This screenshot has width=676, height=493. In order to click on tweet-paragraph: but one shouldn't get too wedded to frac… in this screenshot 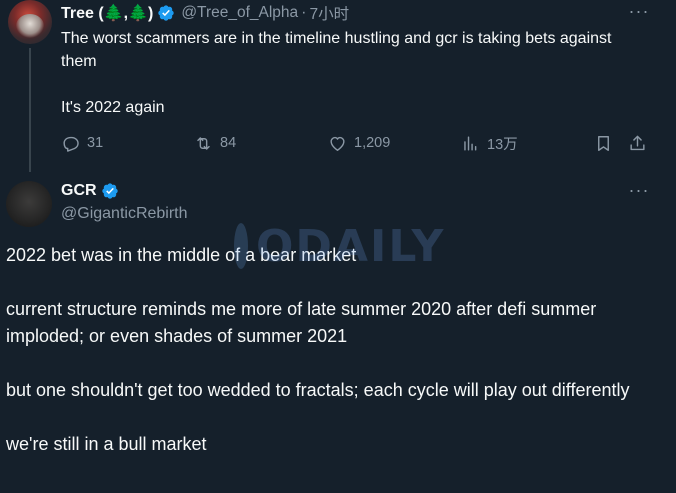, I will do `click(318, 390)`.